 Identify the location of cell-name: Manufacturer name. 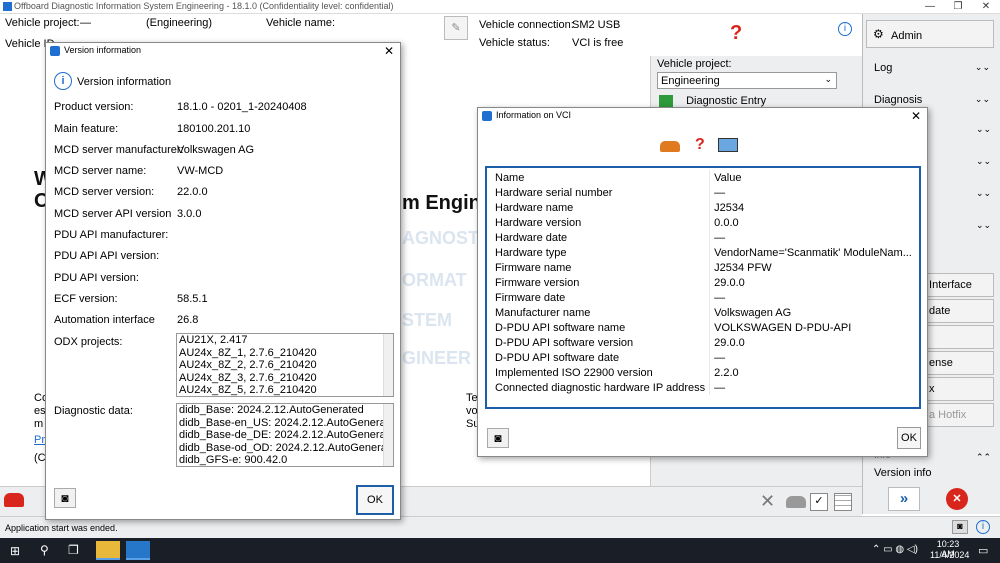
(601, 312).